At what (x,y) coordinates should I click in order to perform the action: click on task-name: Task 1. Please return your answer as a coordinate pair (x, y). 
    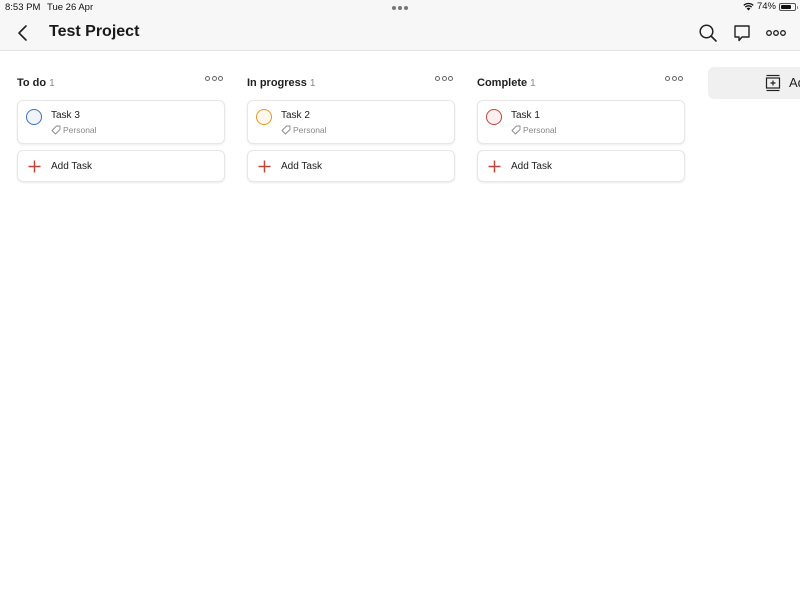
    Looking at the image, I should click on (525, 115).